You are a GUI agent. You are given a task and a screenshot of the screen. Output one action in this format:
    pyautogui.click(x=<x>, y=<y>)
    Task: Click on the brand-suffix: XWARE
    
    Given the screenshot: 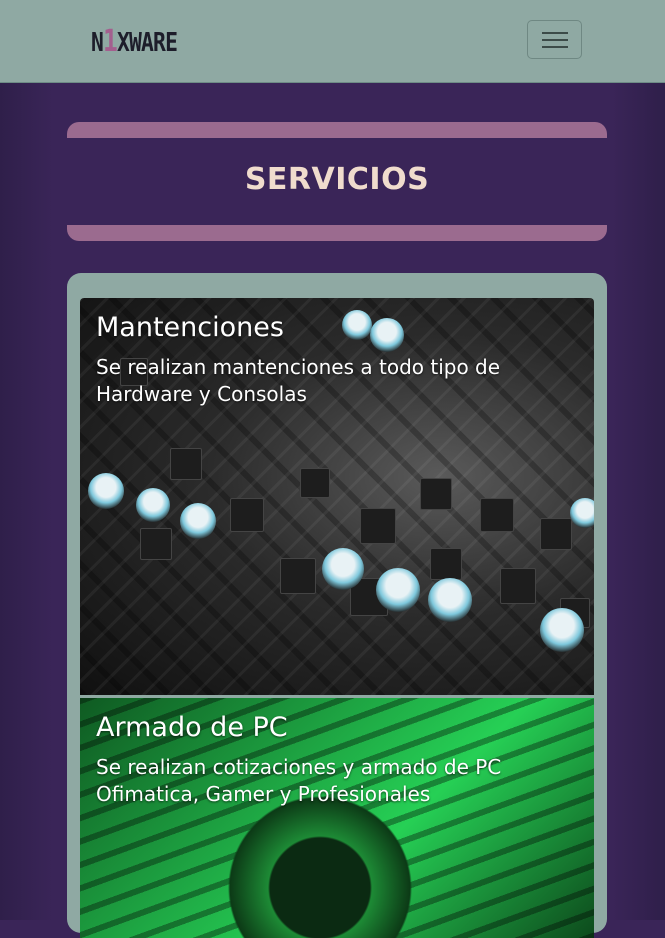 What is the action you would take?
    pyautogui.click(x=147, y=43)
    